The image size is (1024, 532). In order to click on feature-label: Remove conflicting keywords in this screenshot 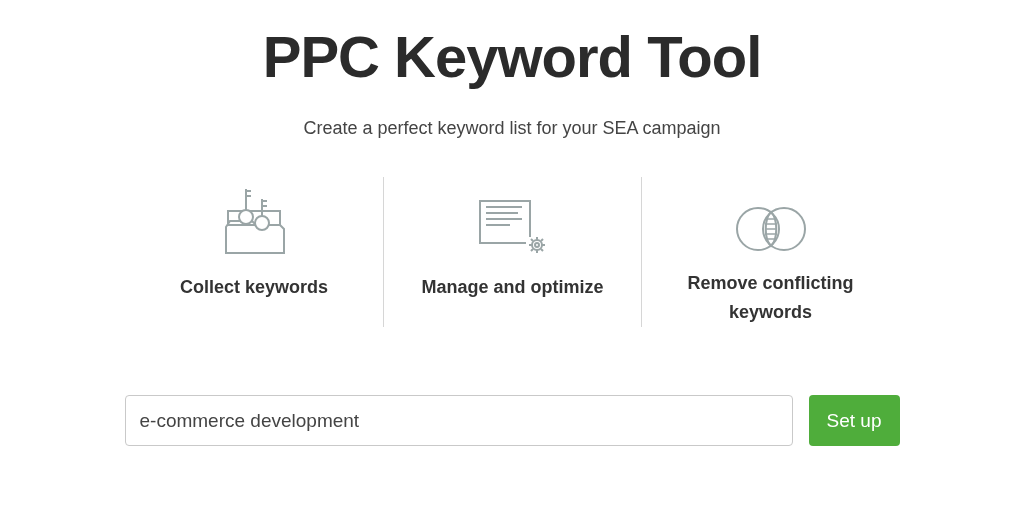, I will do `click(770, 298)`.